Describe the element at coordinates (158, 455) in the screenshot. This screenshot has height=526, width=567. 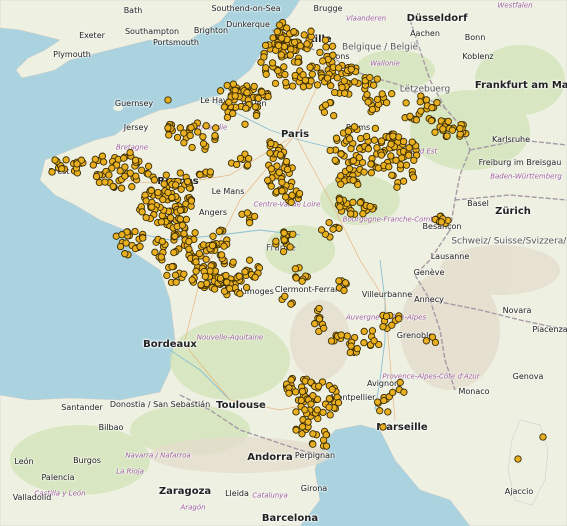
I see `region-label: Navarra / Nafarroa` at that location.